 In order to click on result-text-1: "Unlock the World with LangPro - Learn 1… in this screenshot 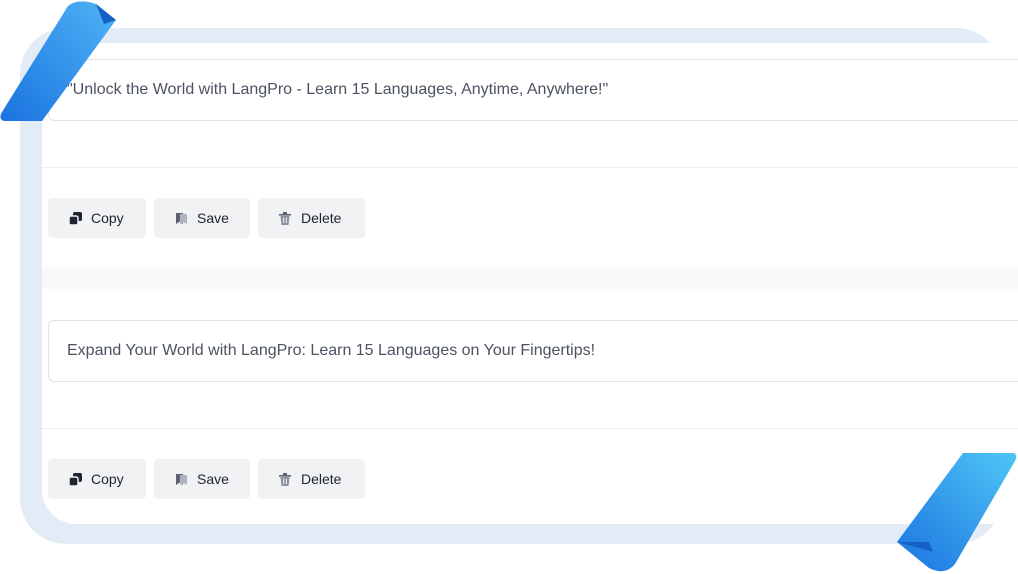, I will do `click(533, 90)`.